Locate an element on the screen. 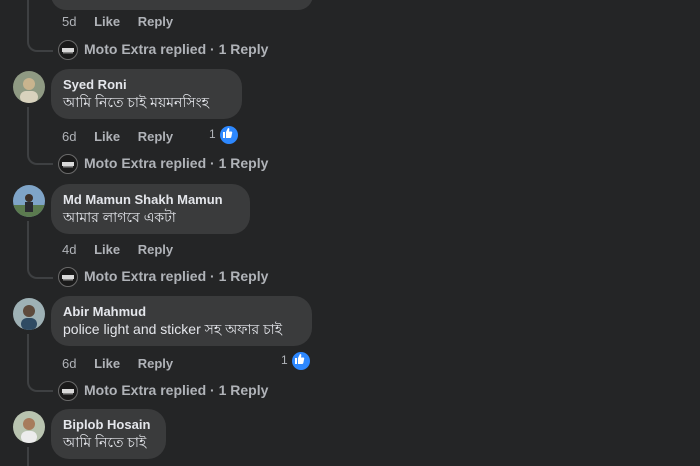  comment-bubble: Biplob Hosain আমি নিতে চাই is located at coordinates (108, 434).